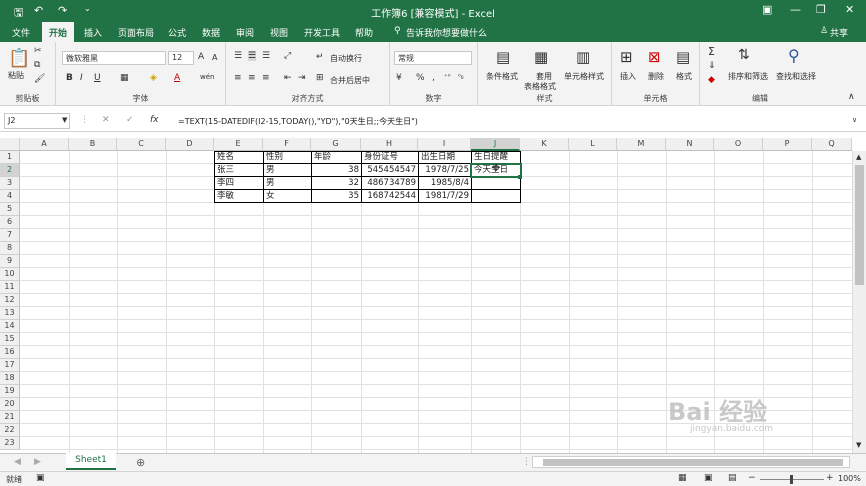 The height and width of the screenshot is (486, 866). Describe the element at coordinates (390, 183) in the screenshot. I see `table-cell: 486734789` at that location.